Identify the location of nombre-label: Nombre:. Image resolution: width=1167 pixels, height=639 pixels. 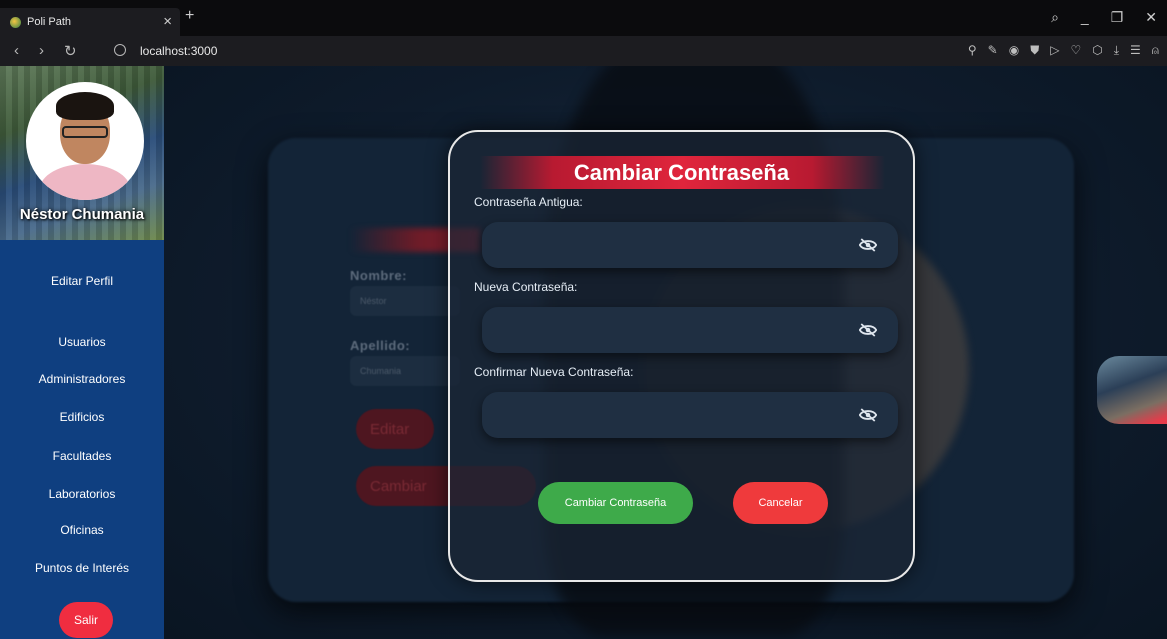
(378, 275).